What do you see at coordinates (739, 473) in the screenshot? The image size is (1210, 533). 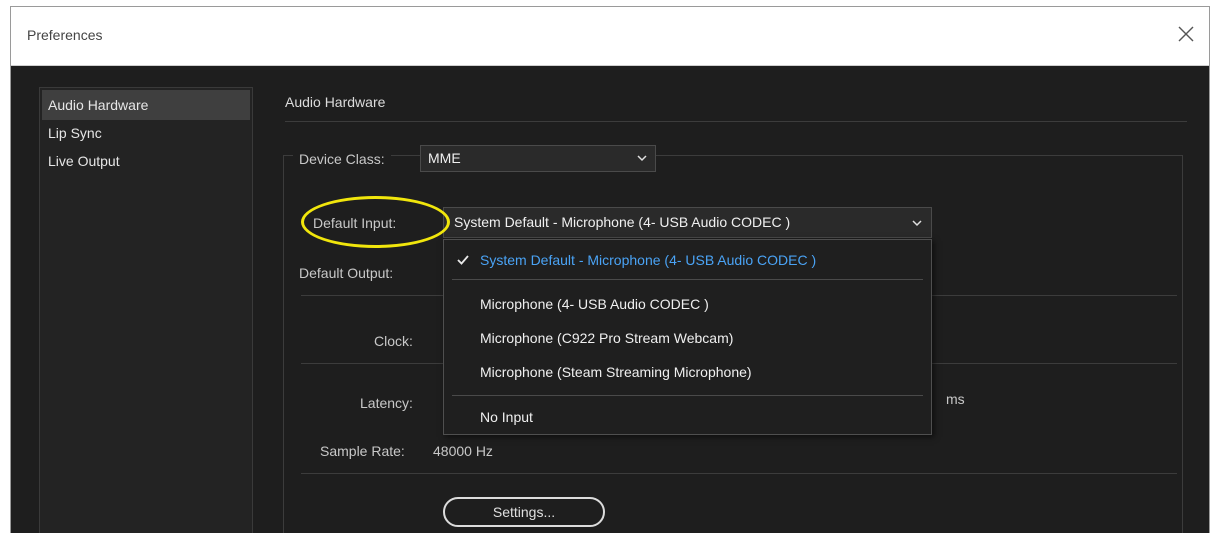 I see `section-divider` at bounding box center [739, 473].